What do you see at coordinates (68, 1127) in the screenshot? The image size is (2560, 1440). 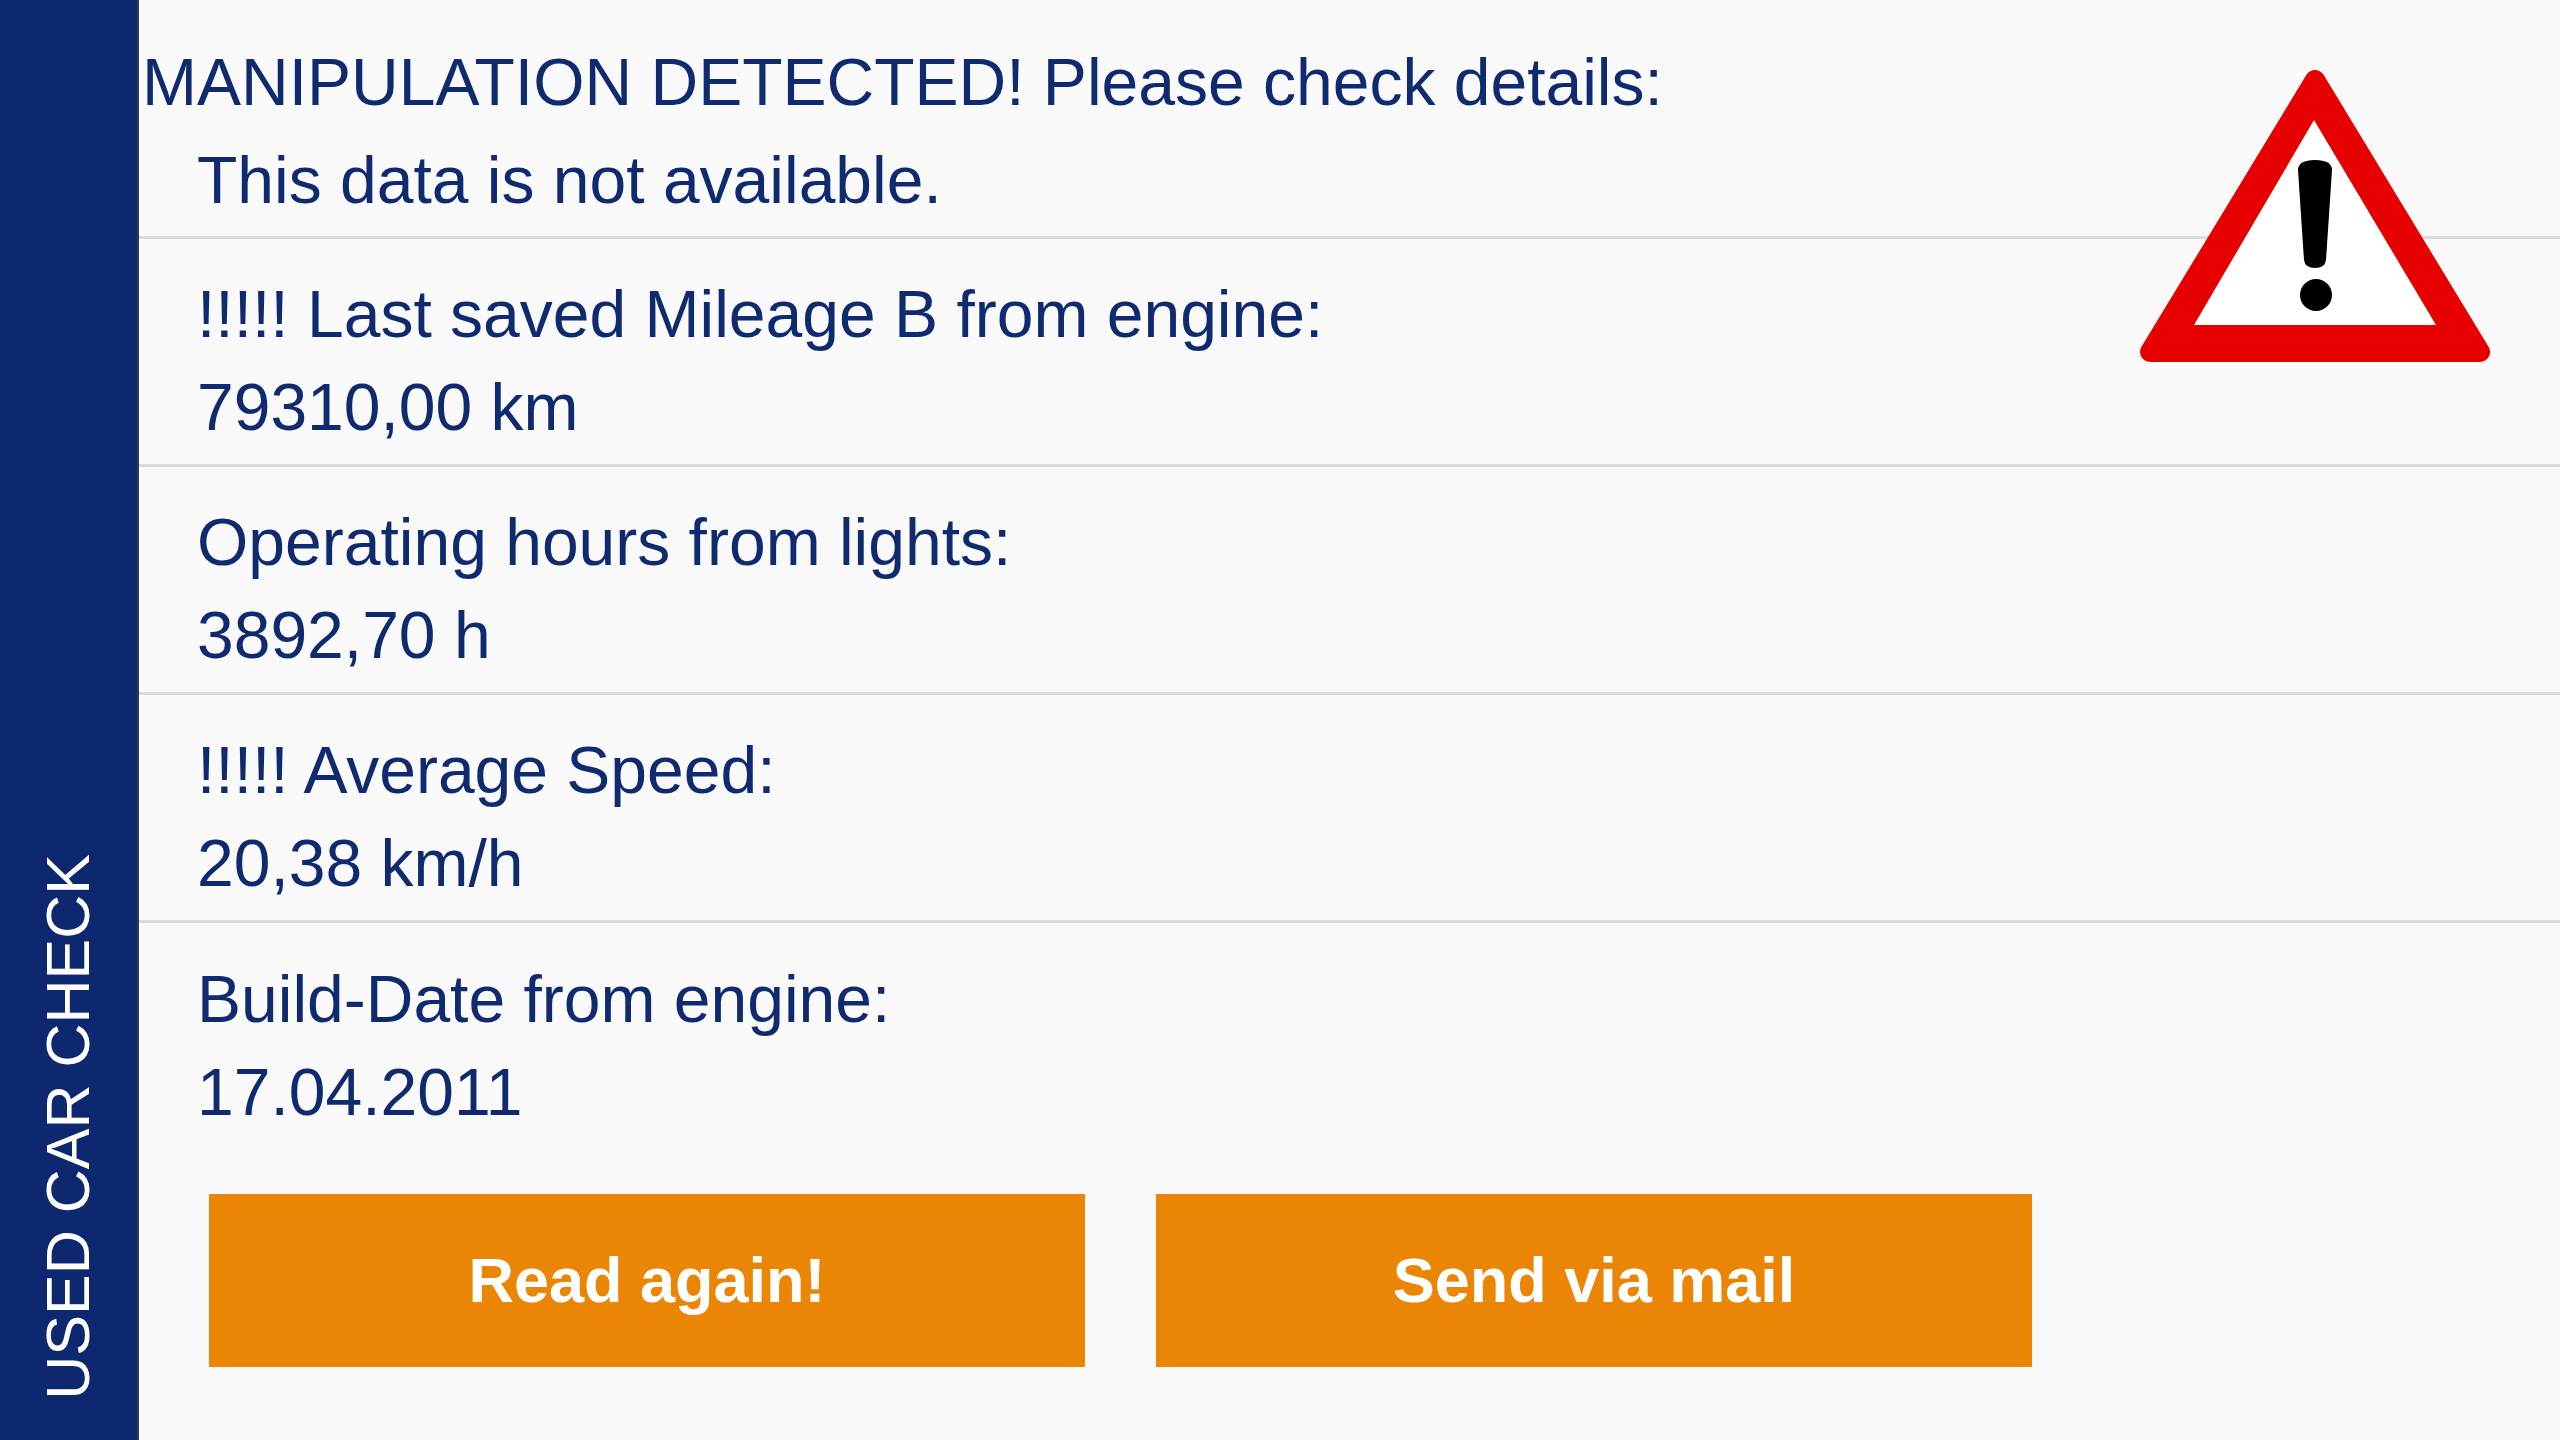 I see `app-title: USED CAR CHECK` at bounding box center [68, 1127].